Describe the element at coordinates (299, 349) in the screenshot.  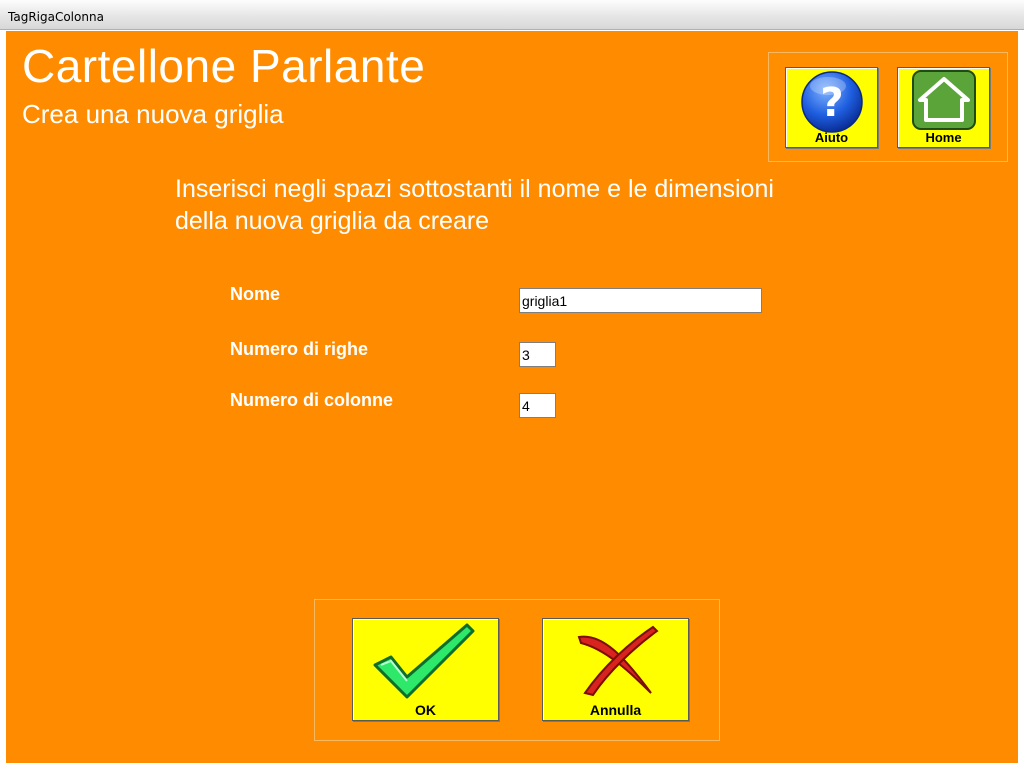
I see `rows-label: Numero di righe` at that location.